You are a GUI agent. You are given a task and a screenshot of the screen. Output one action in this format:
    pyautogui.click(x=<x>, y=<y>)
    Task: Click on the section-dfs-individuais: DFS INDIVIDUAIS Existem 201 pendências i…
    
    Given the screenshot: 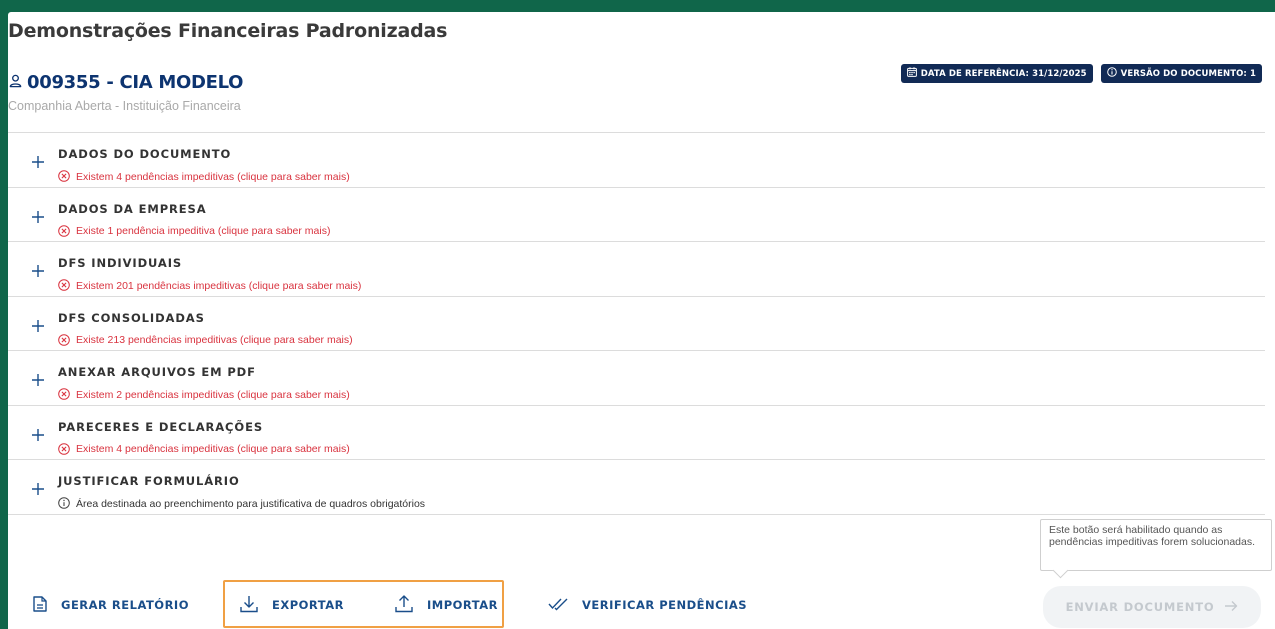 What is the action you would take?
    pyautogui.click(x=636, y=269)
    